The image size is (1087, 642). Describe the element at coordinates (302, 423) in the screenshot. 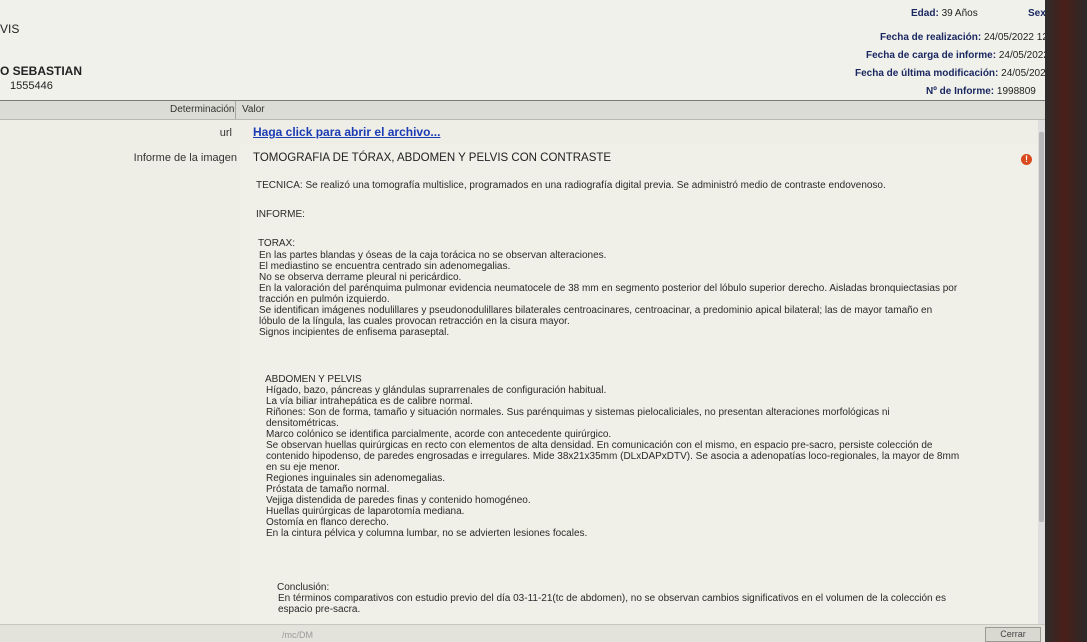

I see `abdomen-line: densitométricas.` at that location.